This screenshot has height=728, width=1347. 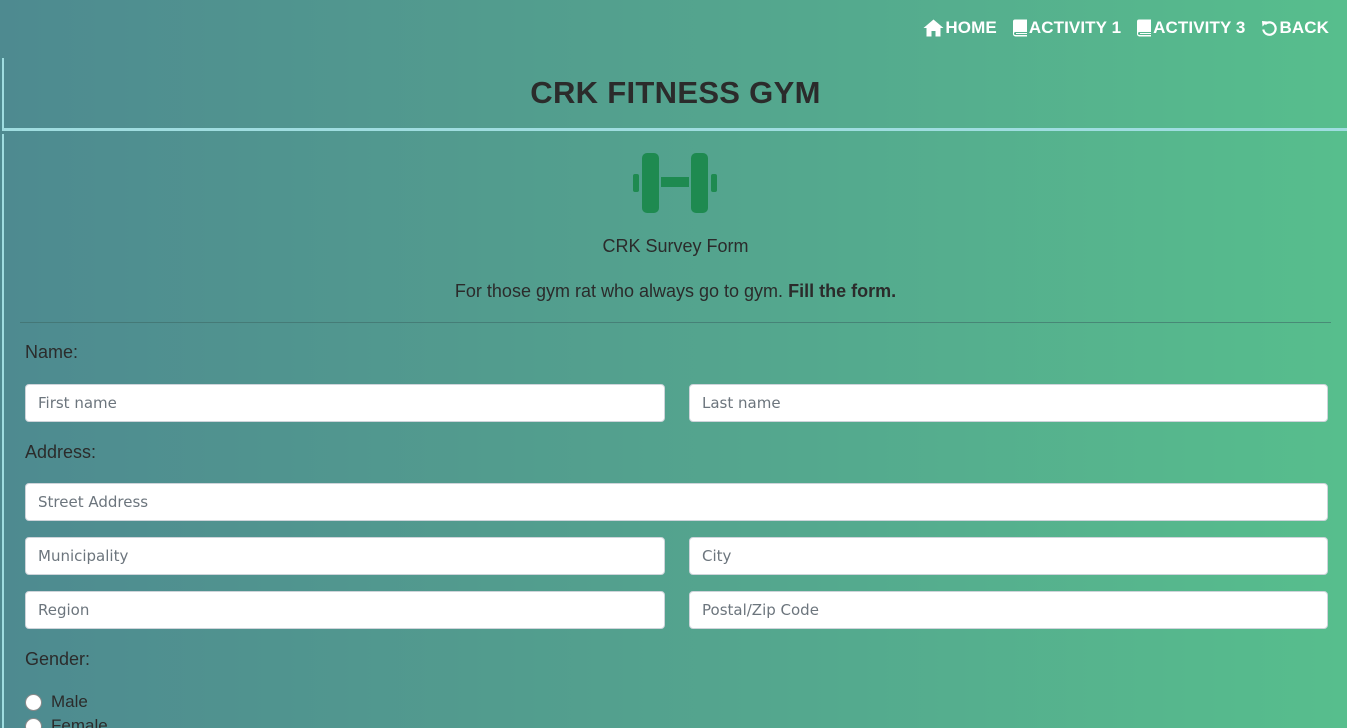 I want to click on form-title: CRK Survey Form, so click(x=675, y=246).